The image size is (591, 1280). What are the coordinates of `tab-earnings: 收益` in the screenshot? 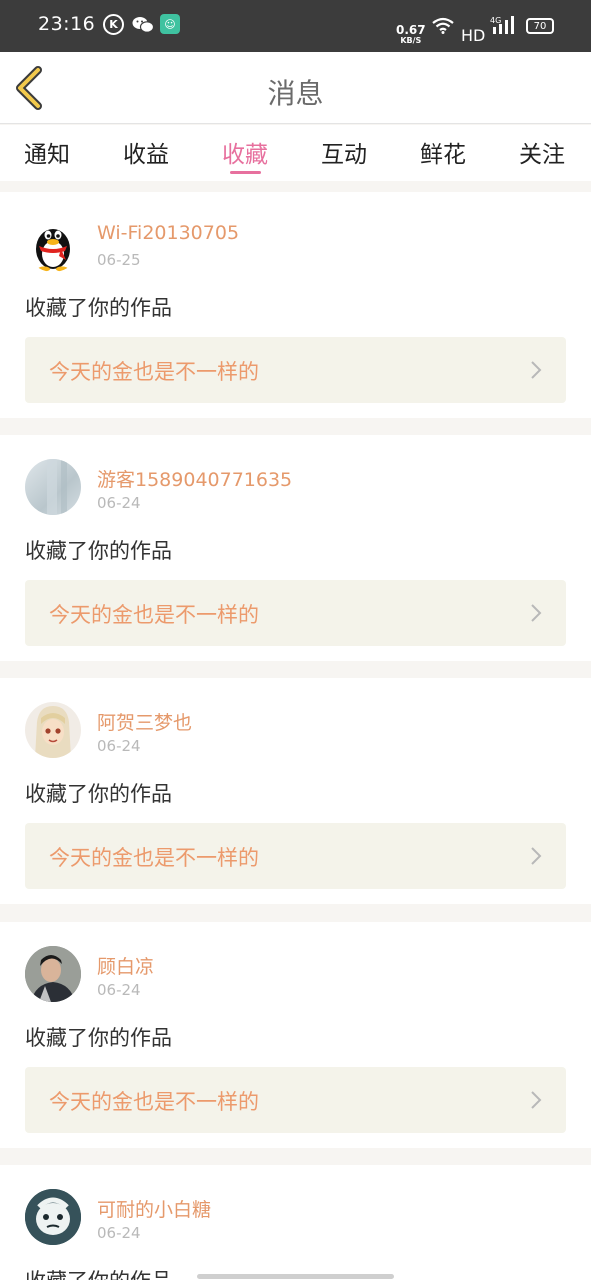 It's located at (146, 152).